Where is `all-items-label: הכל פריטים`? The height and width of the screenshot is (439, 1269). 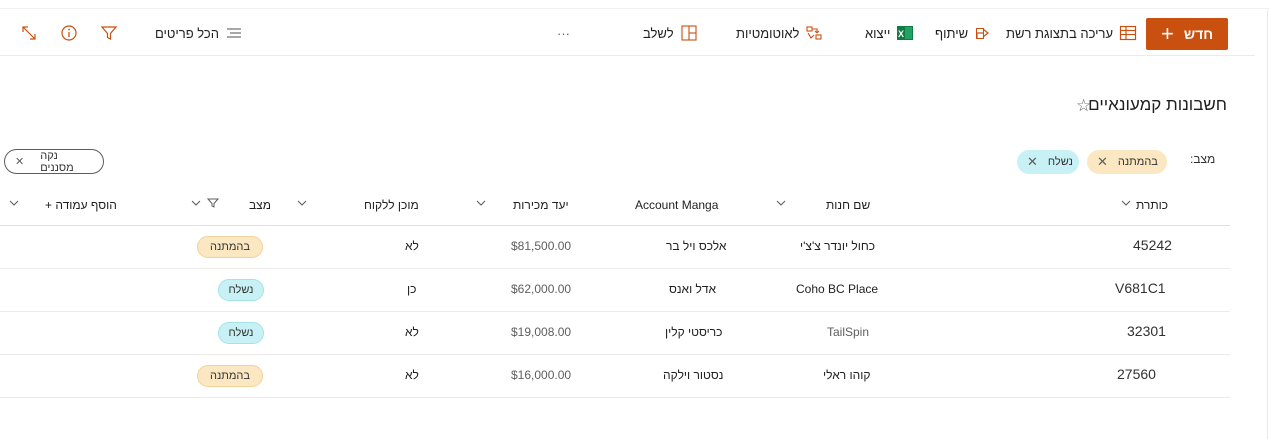 all-items-label: הכל פריטים is located at coordinates (187, 33).